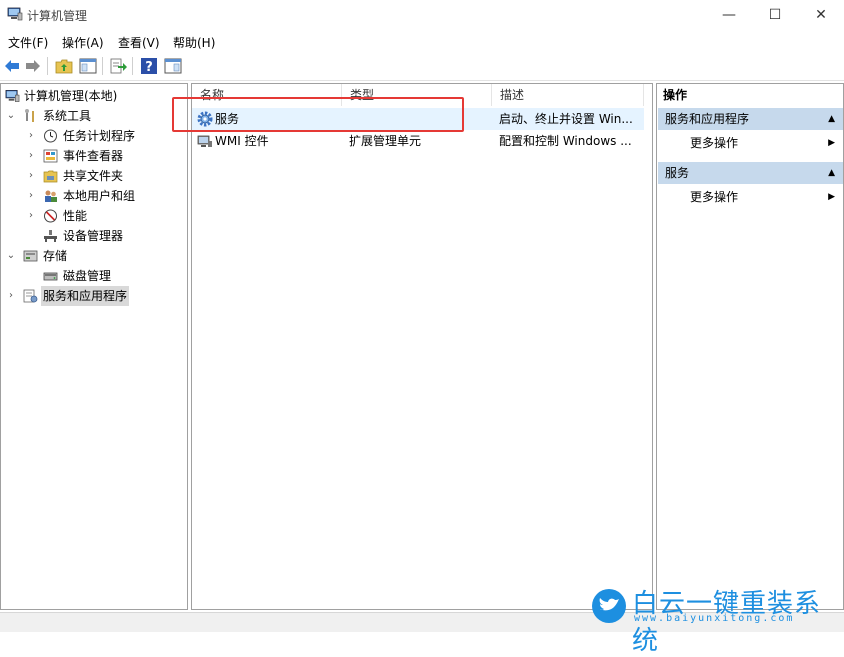  I want to click on watermark: 白云一键重装系统 www.baiyunxitong.com, so click(716, 620).